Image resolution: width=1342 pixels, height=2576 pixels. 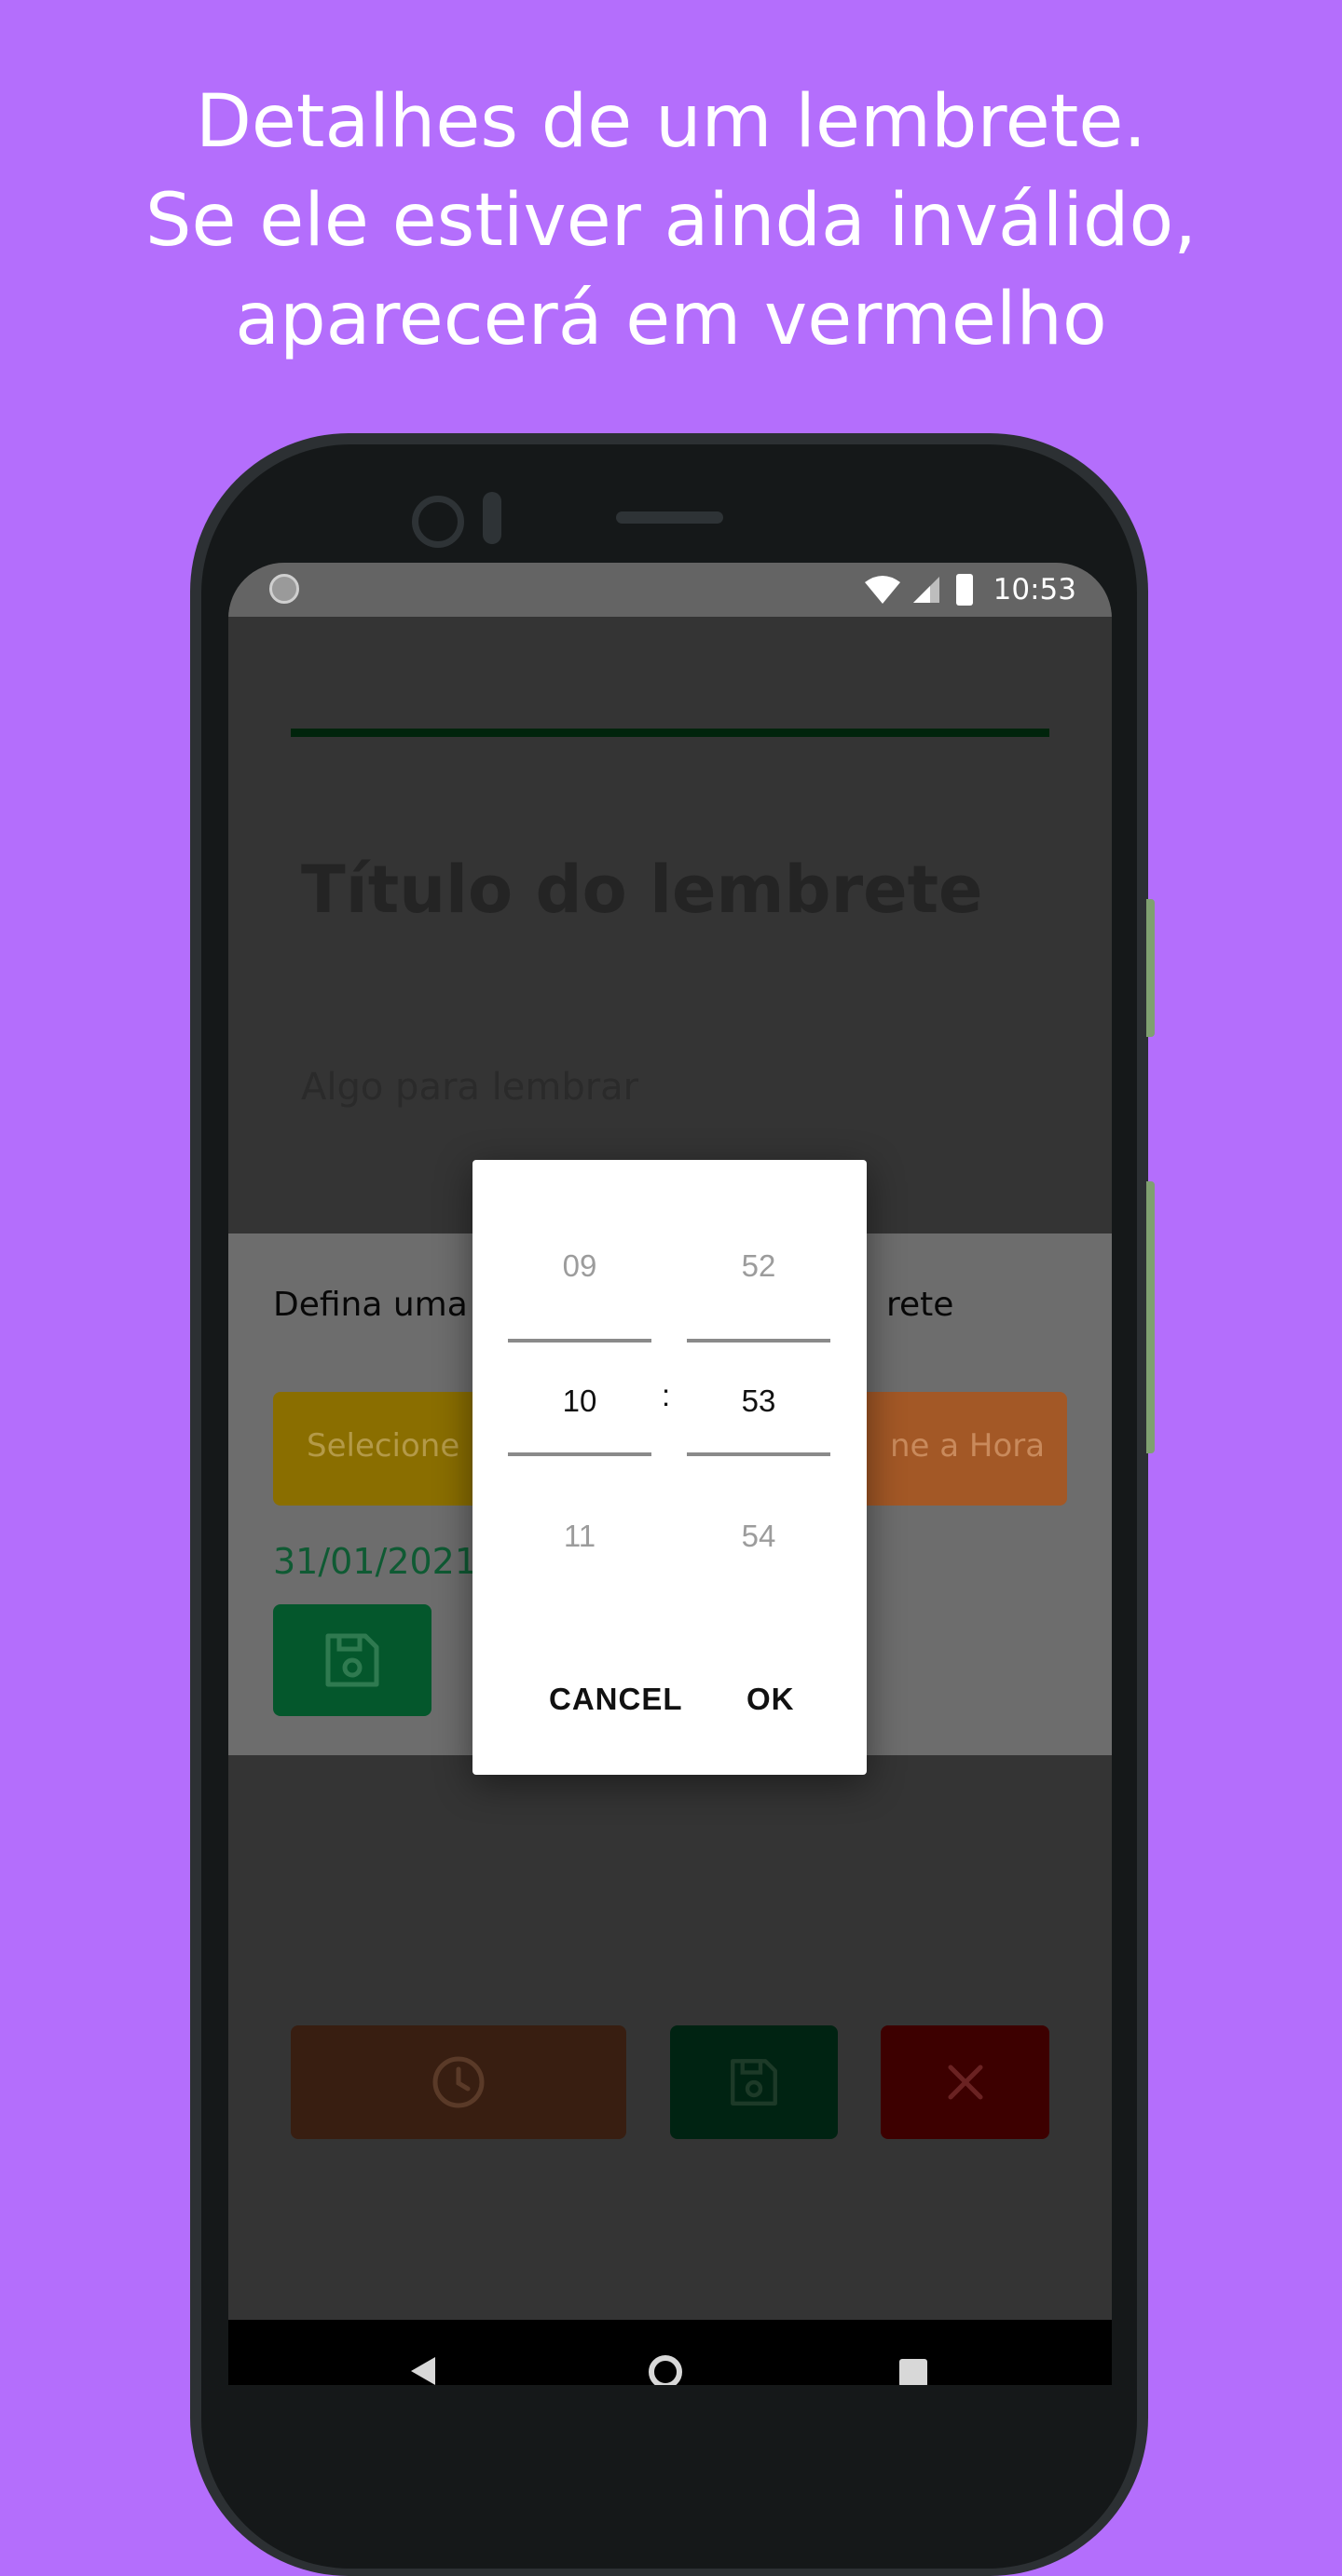 I want to click on minute-selected: 53, so click(x=758, y=1401).